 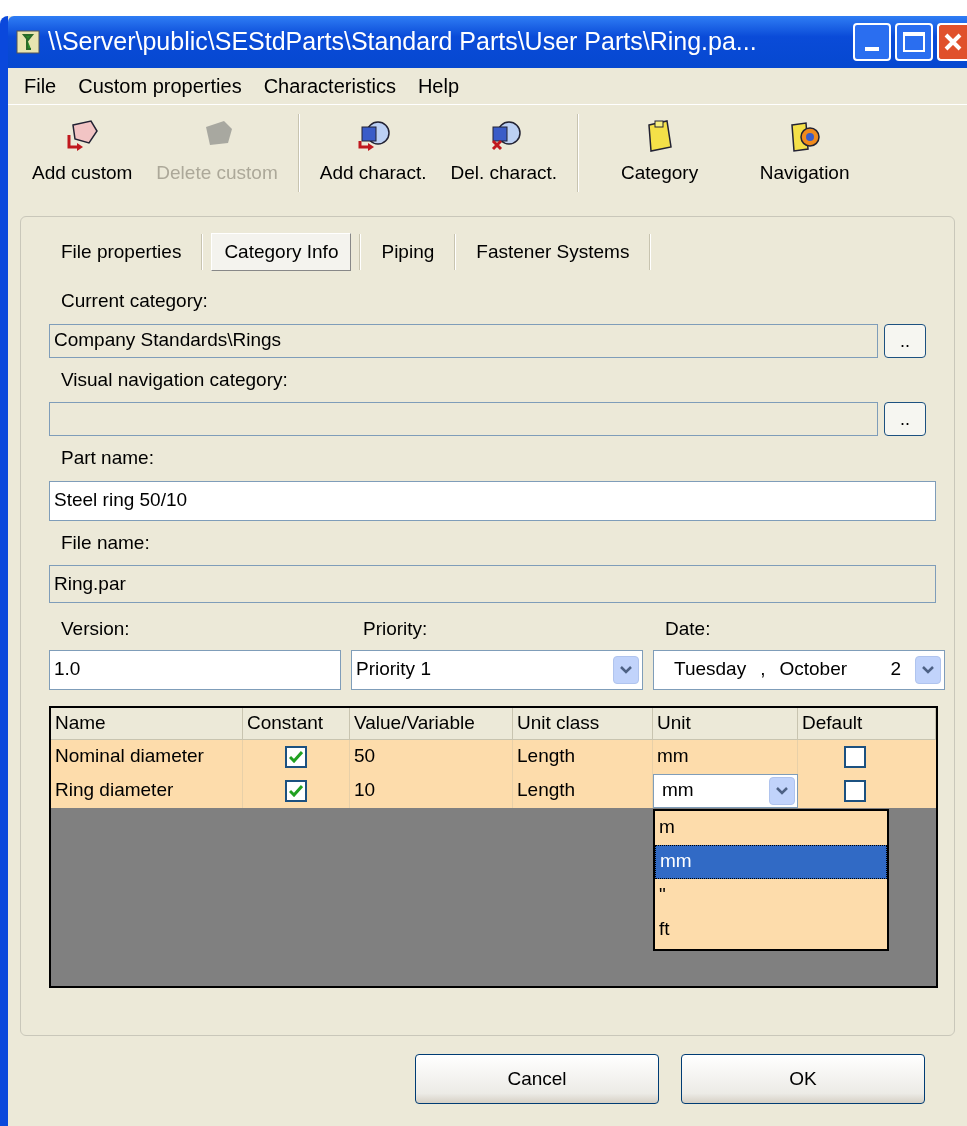 I want to click on table-cell: 10, so click(x=431, y=790).